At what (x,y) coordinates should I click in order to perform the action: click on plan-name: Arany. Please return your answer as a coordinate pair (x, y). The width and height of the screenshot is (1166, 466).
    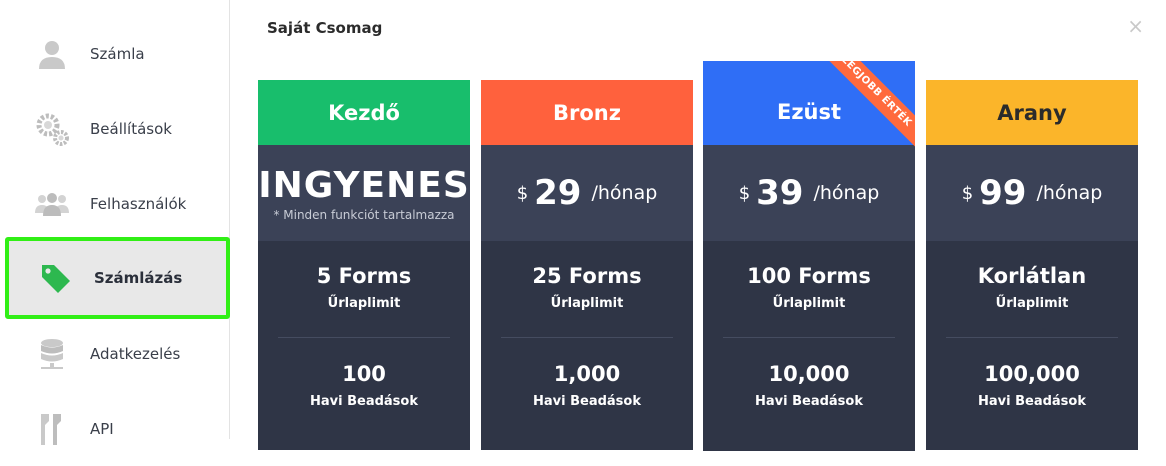
    Looking at the image, I should click on (1032, 112).